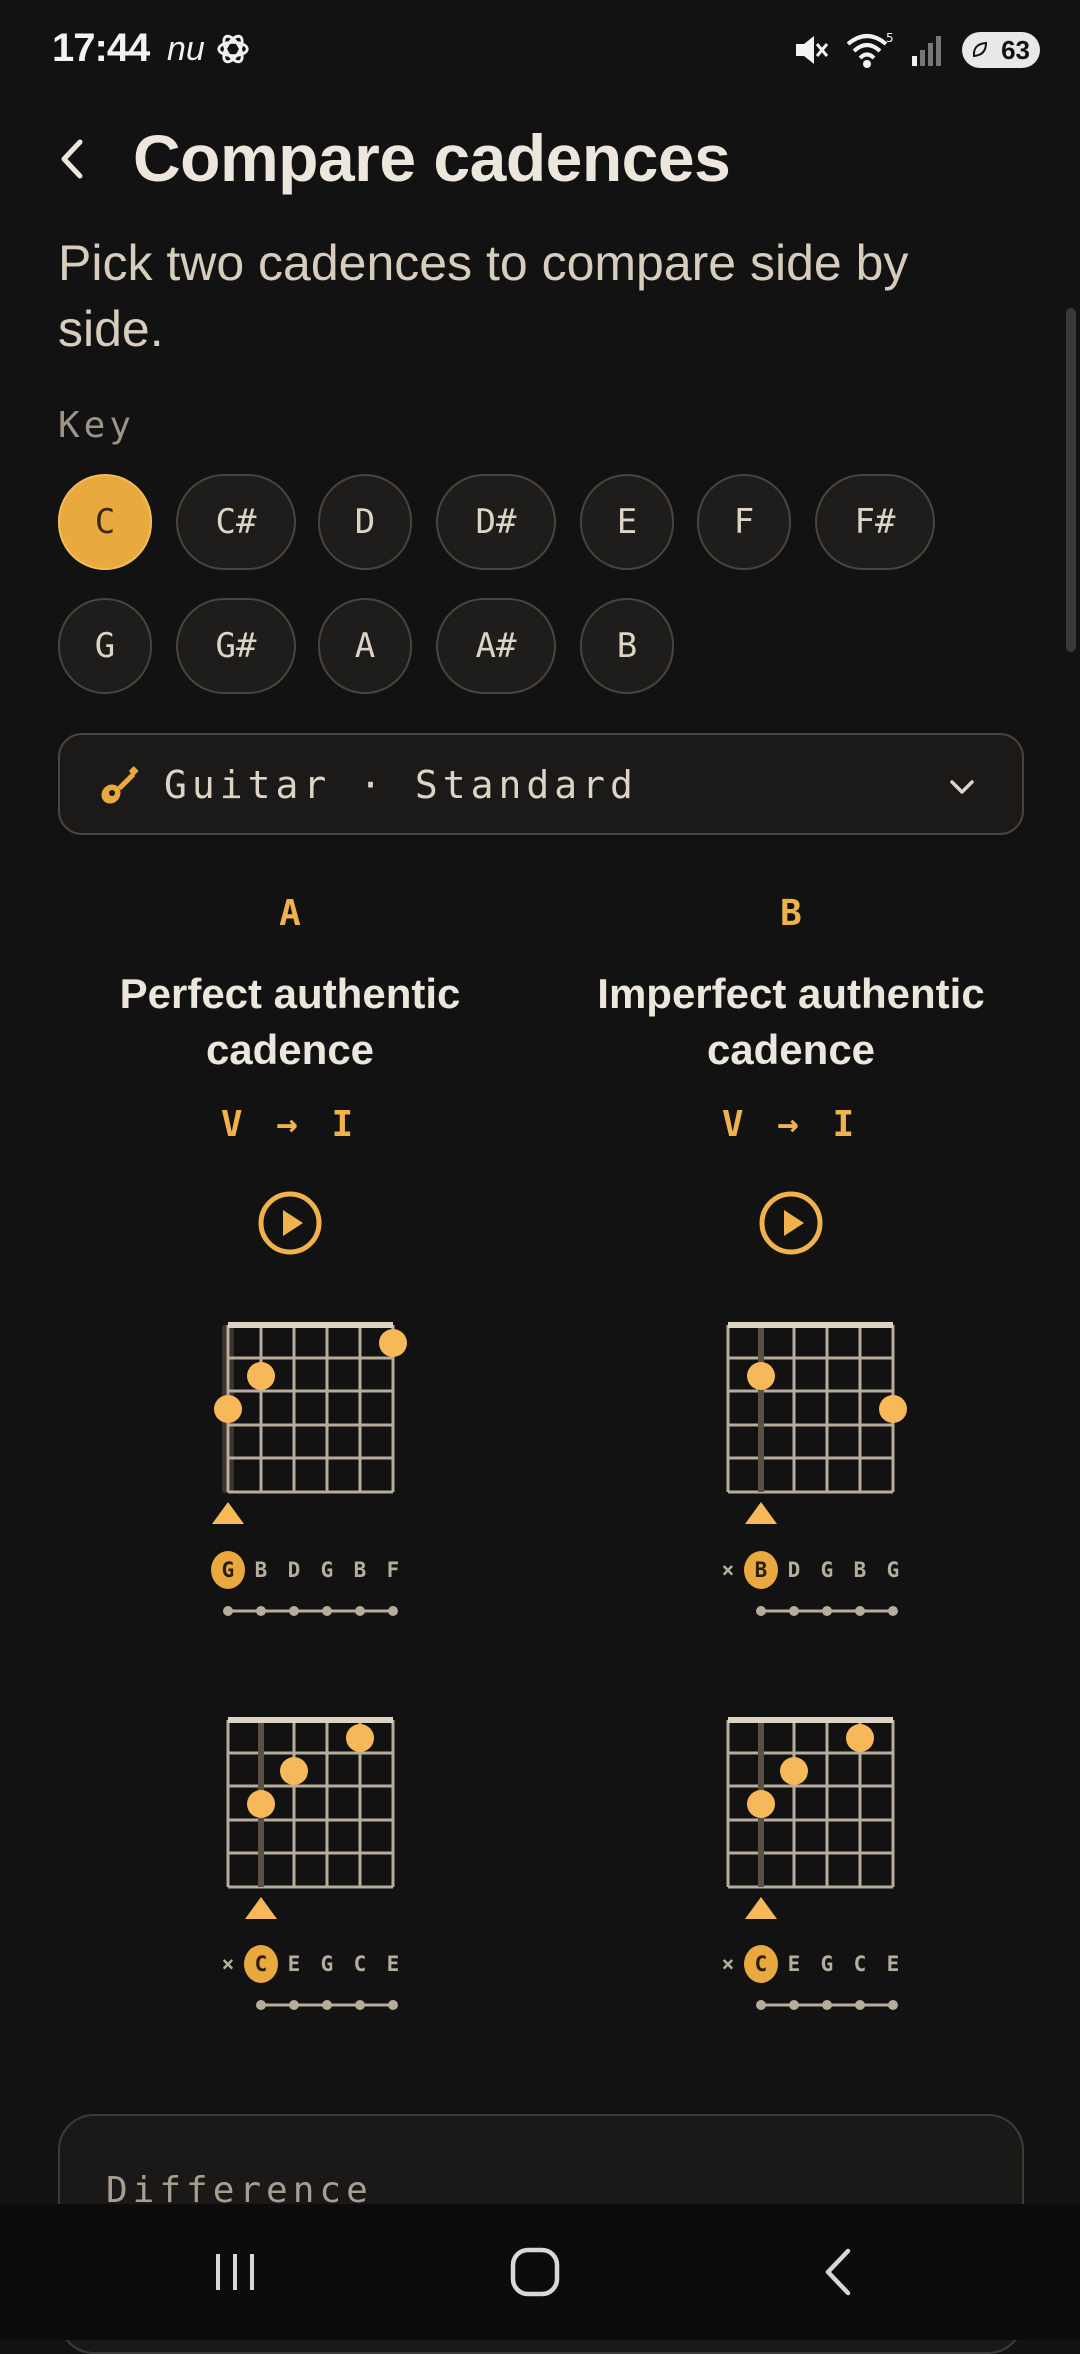  I want to click on signal-icon, so click(926, 51).